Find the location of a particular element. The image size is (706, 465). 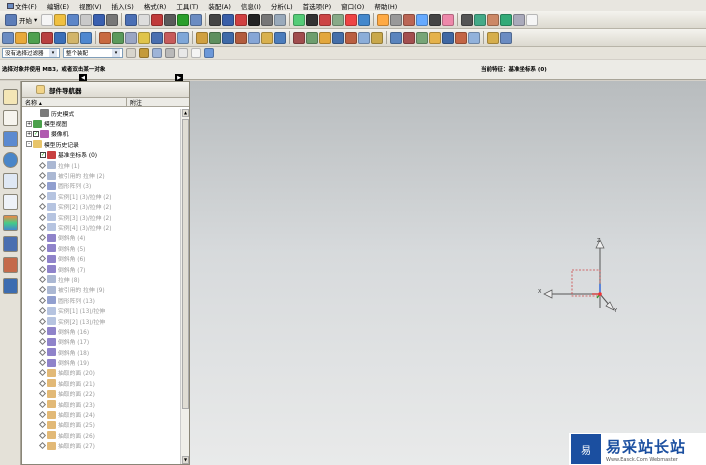

web-browser-icon is located at coordinates (10, 160).